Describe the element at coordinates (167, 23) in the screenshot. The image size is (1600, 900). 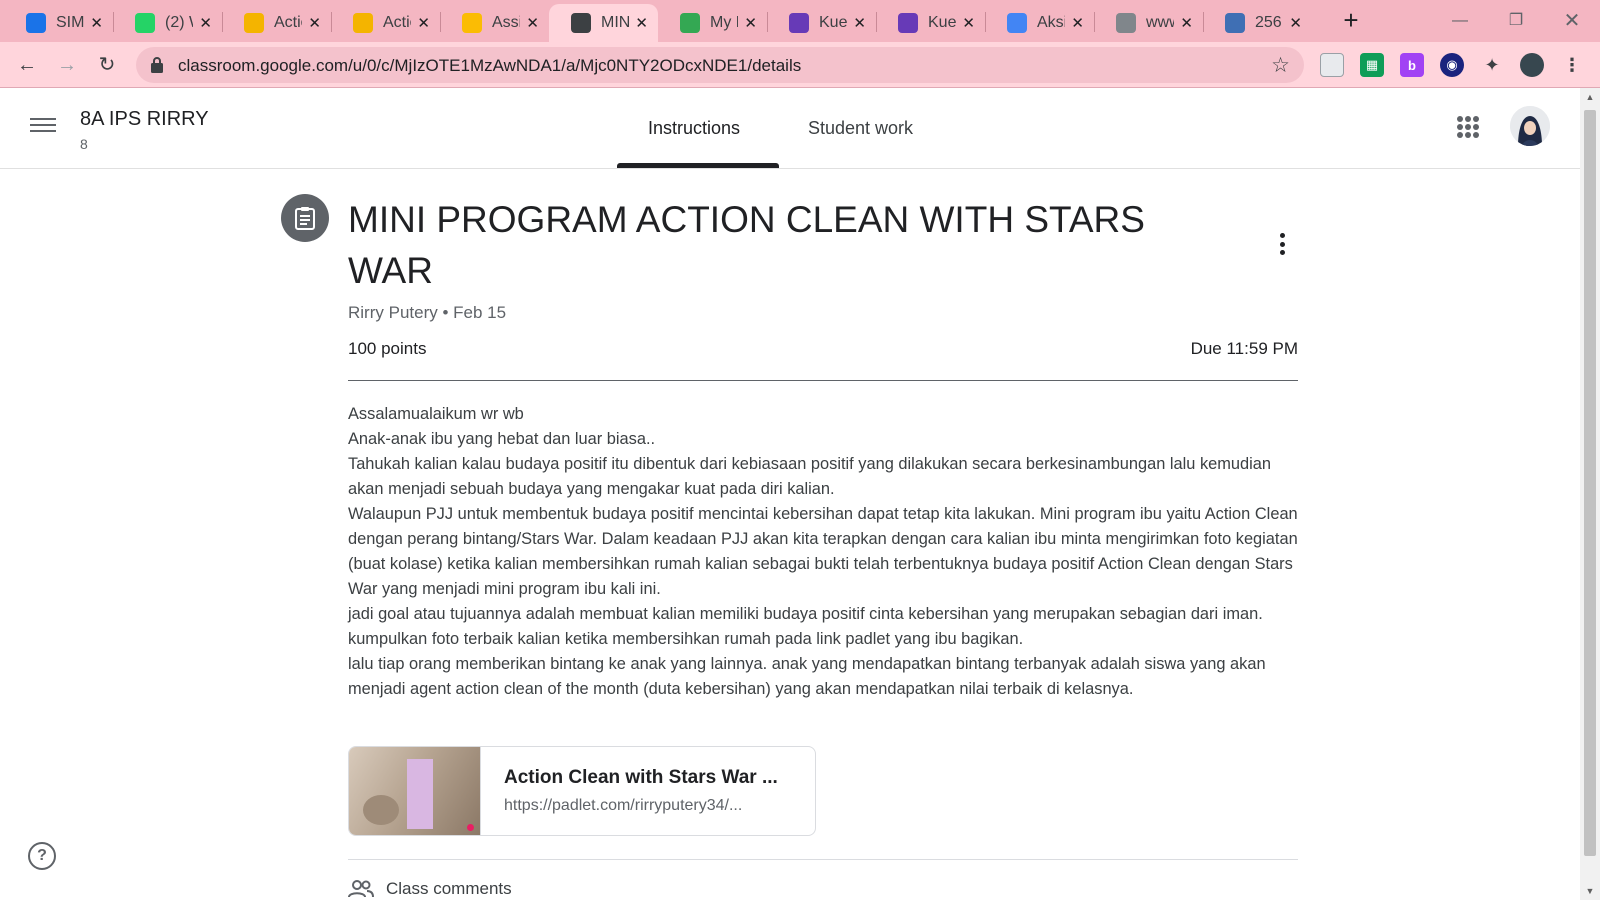
I see `browser-tab: (2) W ✕` at that location.